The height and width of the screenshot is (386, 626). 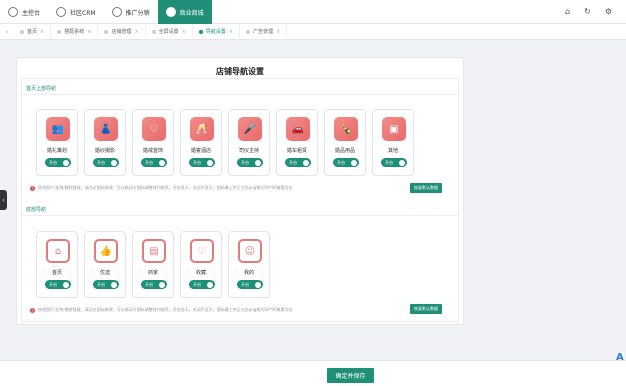 I want to click on console-icon, so click(x=13, y=12).